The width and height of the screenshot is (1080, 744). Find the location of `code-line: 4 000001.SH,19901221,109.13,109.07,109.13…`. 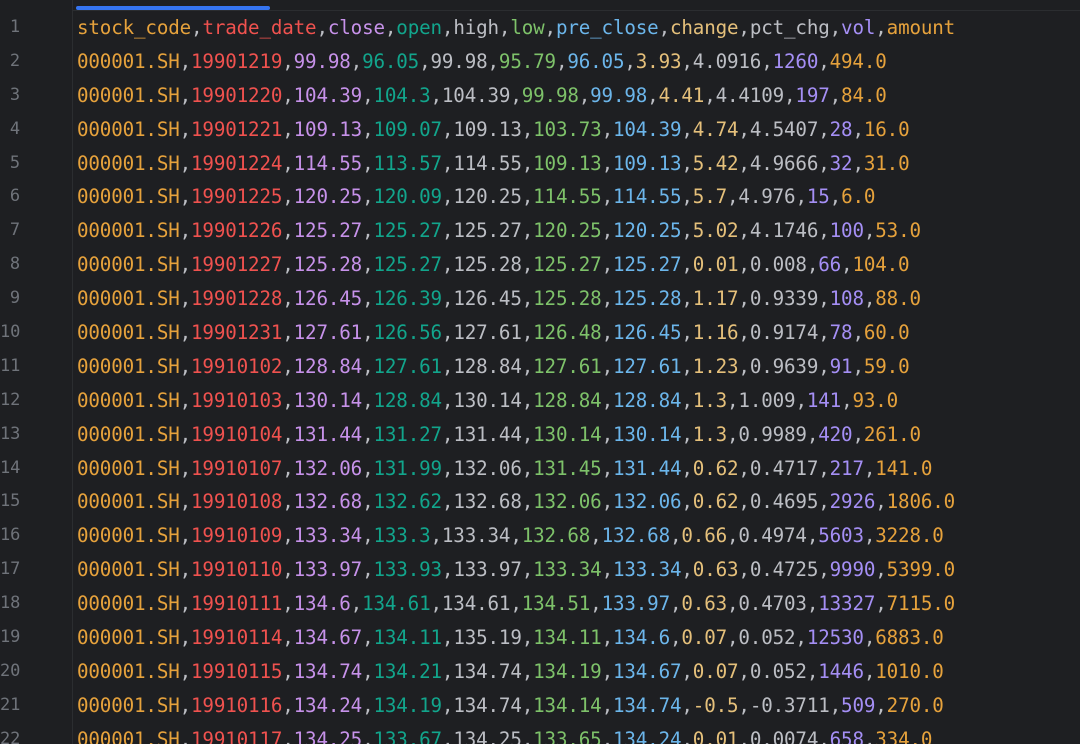

code-line: 4 000001.SH,19901221,109.13,109.07,109.13… is located at coordinates (540, 130).